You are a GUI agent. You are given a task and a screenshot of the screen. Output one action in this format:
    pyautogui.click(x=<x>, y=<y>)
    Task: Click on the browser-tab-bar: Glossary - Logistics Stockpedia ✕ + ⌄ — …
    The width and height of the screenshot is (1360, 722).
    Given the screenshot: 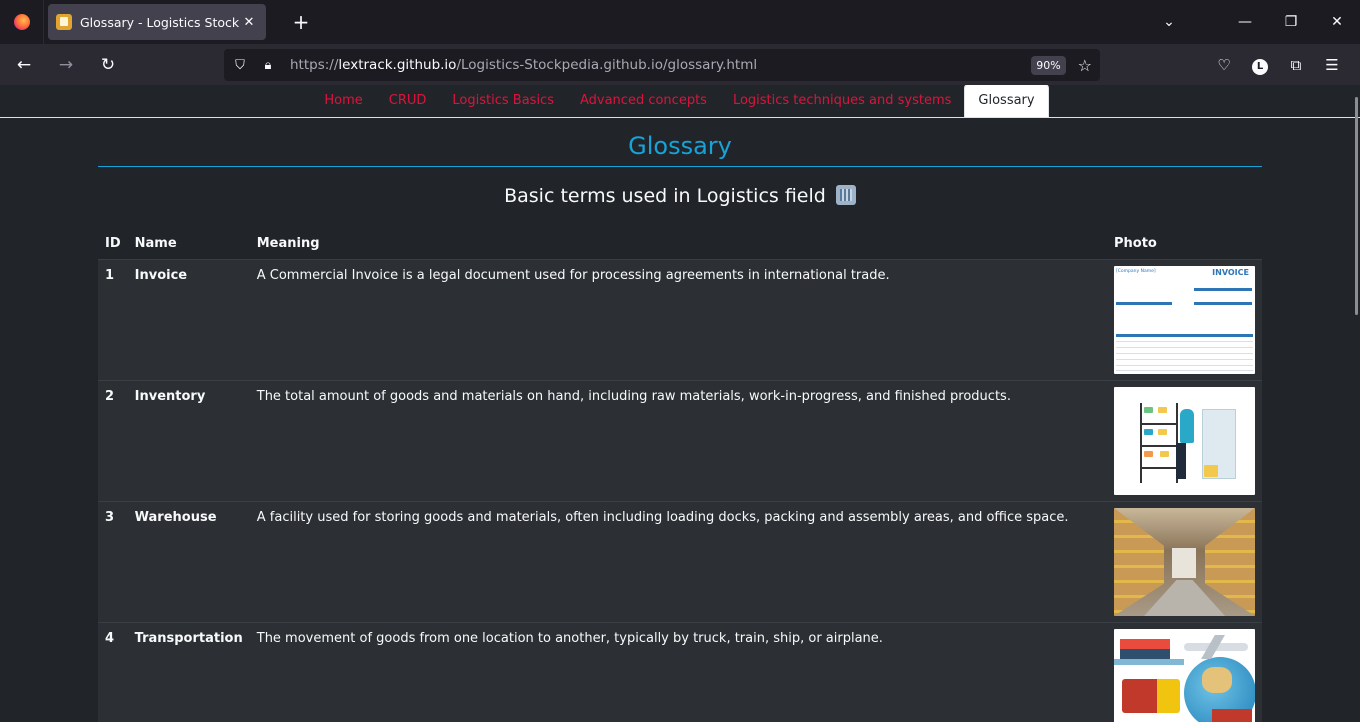 What is the action you would take?
    pyautogui.click(x=680, y=22)
    